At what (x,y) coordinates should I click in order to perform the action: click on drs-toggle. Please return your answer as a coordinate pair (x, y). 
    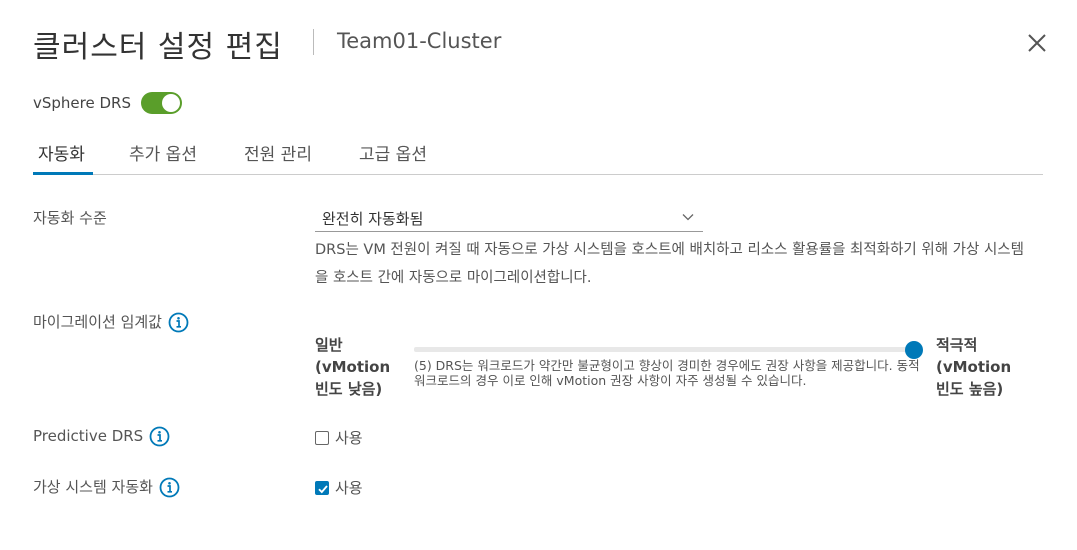
    Looking at the image, I should click on (161, 103).